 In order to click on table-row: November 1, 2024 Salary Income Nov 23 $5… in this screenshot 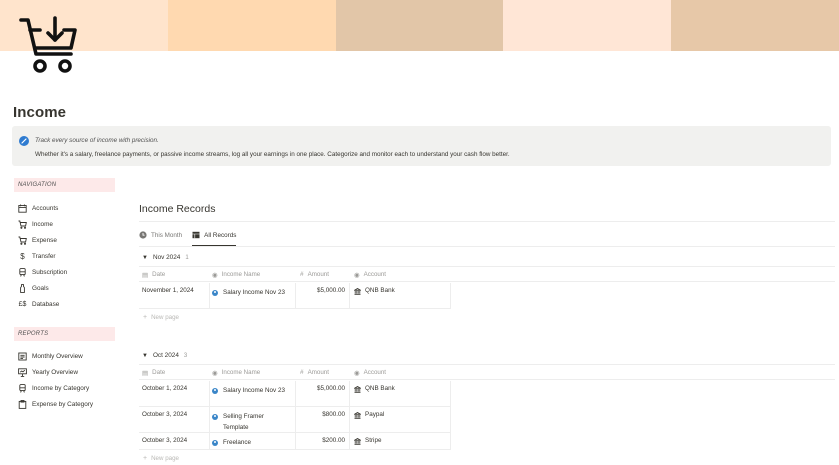, I will do `click(295, 296)`.